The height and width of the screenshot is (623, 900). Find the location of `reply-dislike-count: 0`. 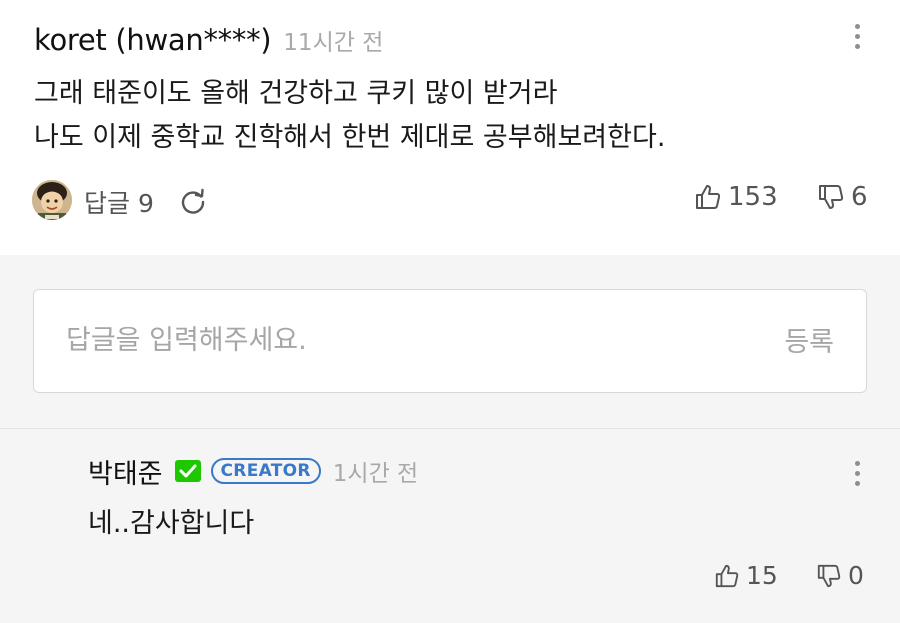

reply-dislike-count: 0 is located at coordinates (856, 575).